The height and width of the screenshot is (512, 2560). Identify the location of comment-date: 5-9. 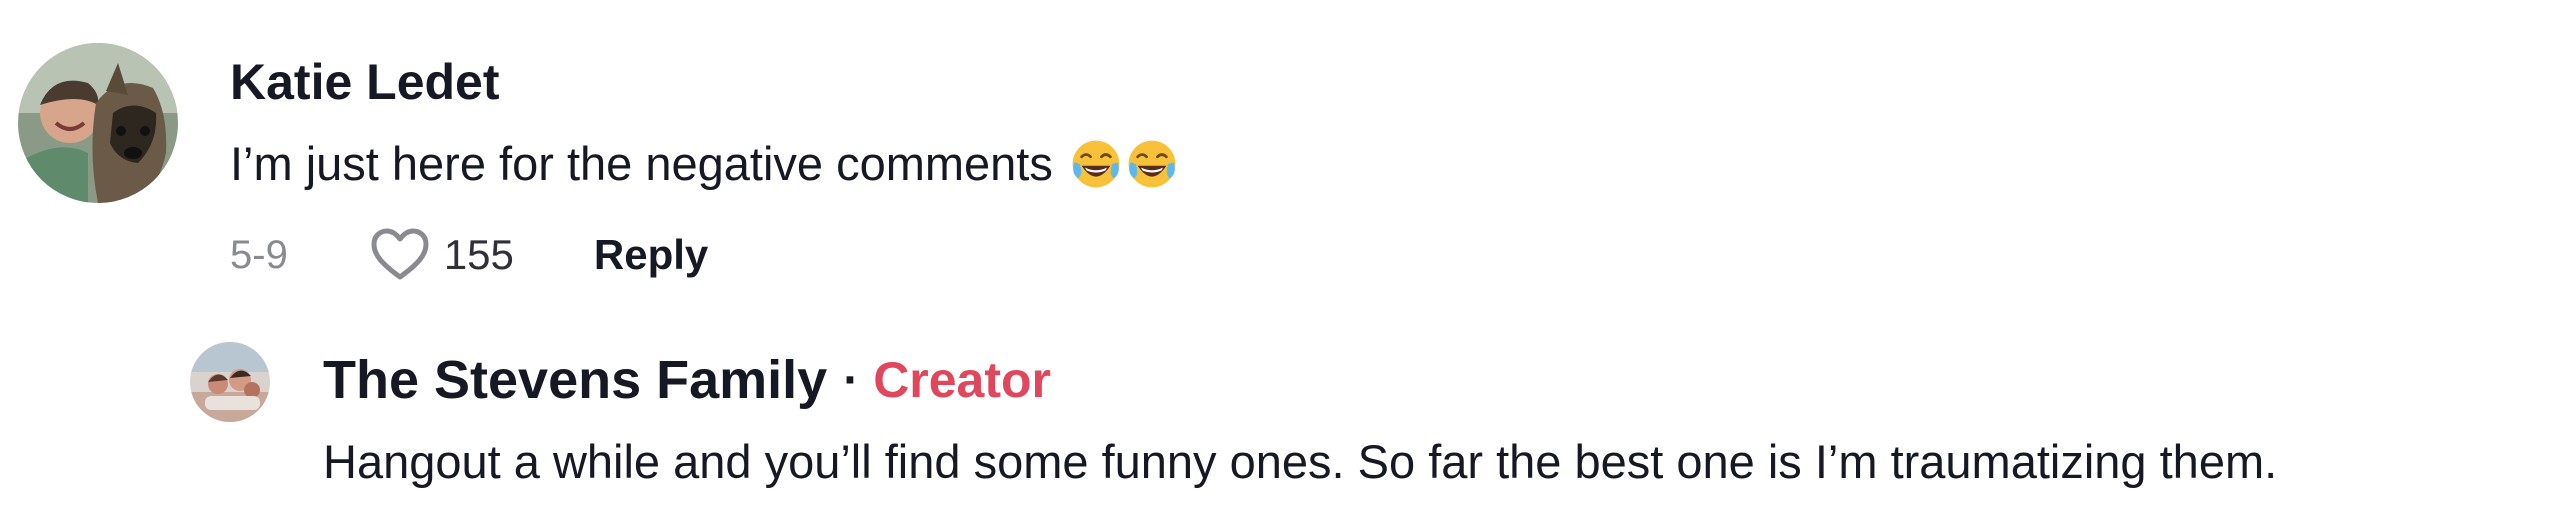
(259, 254).